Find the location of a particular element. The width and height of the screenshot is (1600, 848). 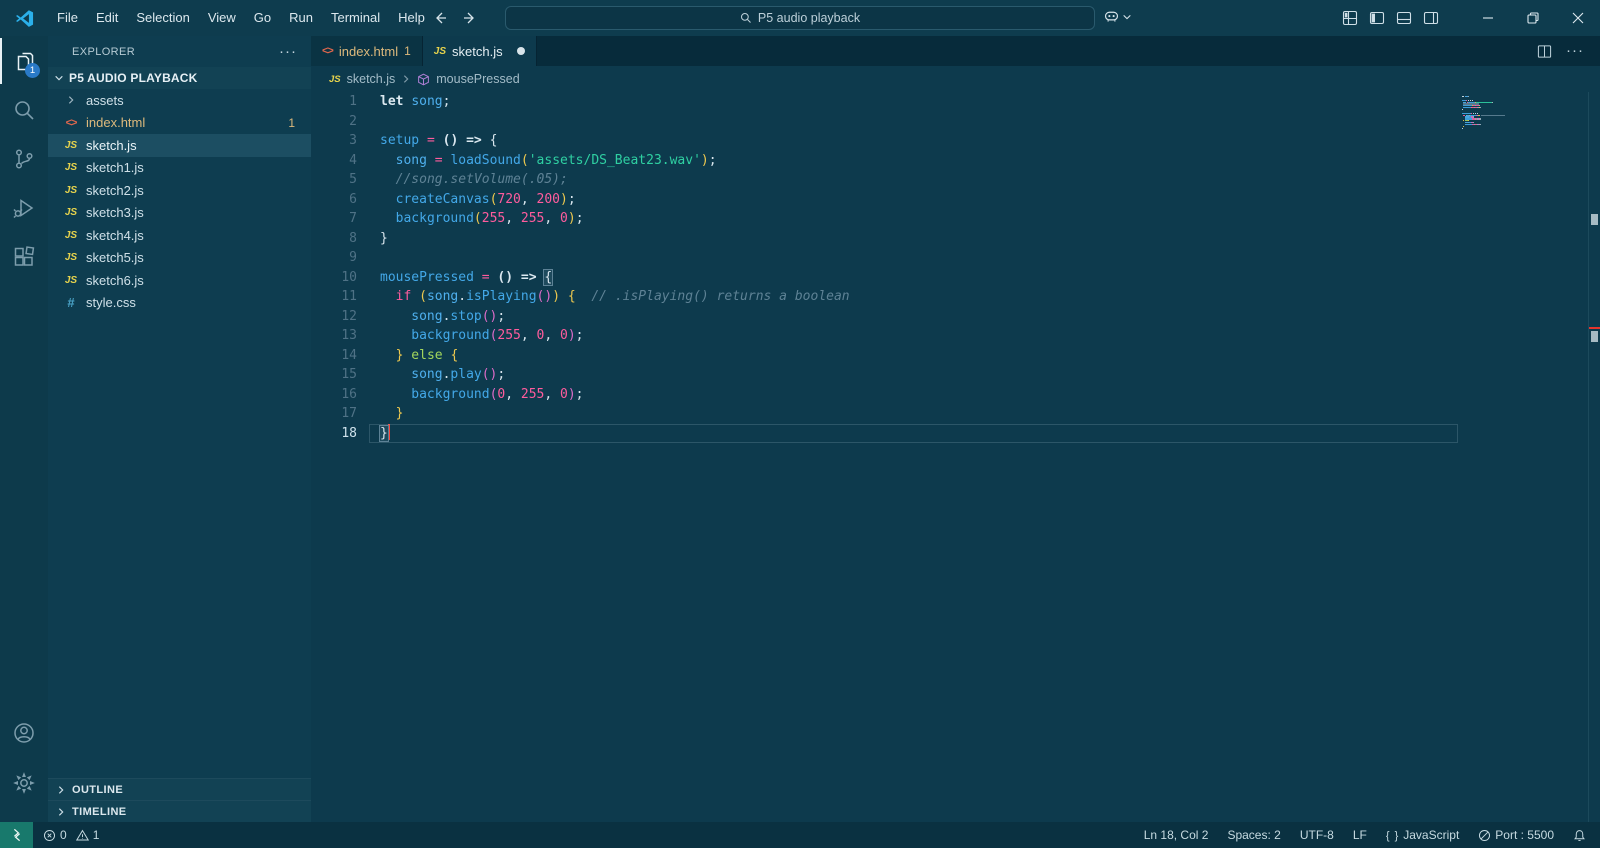

file-row-sketch1.js: JS sketch1.js is located at coordinates (179, 168).